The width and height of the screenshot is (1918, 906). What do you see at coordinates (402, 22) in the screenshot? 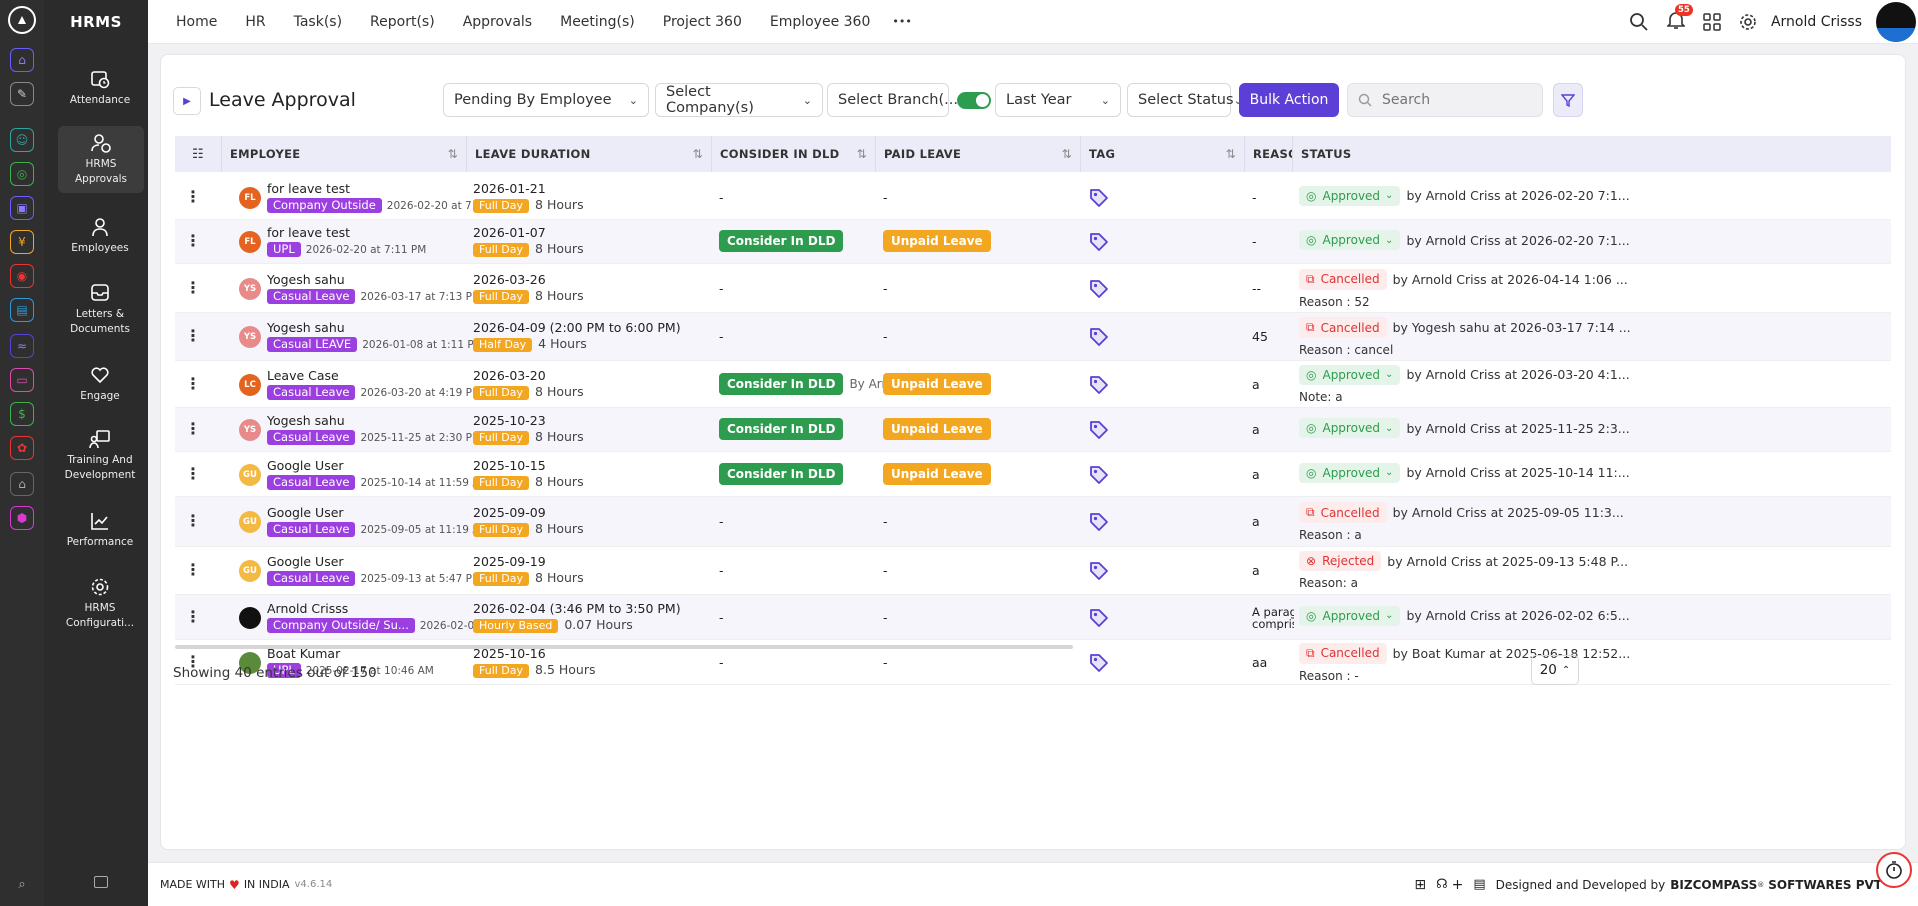
I see `nav-reports: Report(s)` at bounding box center [402, 22].